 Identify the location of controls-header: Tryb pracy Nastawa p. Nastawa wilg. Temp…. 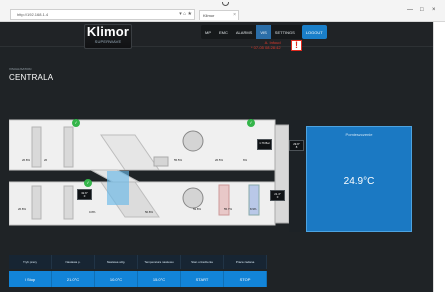
(138, 262).